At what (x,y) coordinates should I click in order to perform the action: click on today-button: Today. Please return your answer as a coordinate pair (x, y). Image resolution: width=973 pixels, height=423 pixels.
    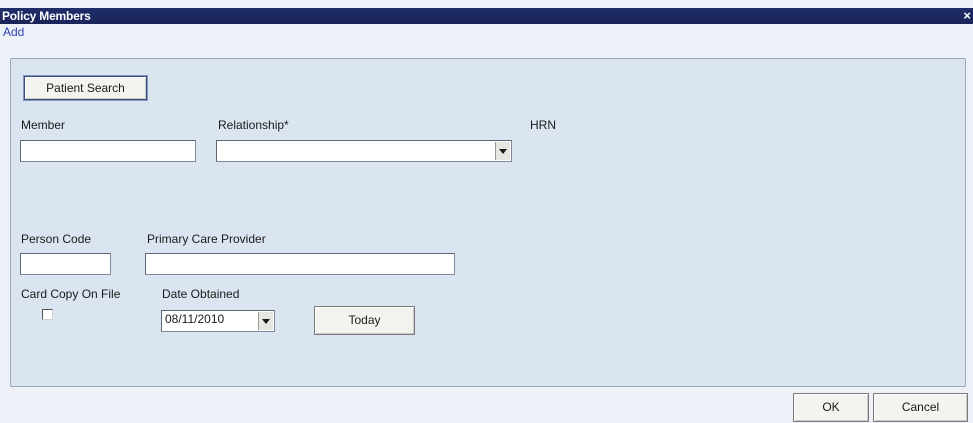
    Looking at the image, I should click on (364, 320).